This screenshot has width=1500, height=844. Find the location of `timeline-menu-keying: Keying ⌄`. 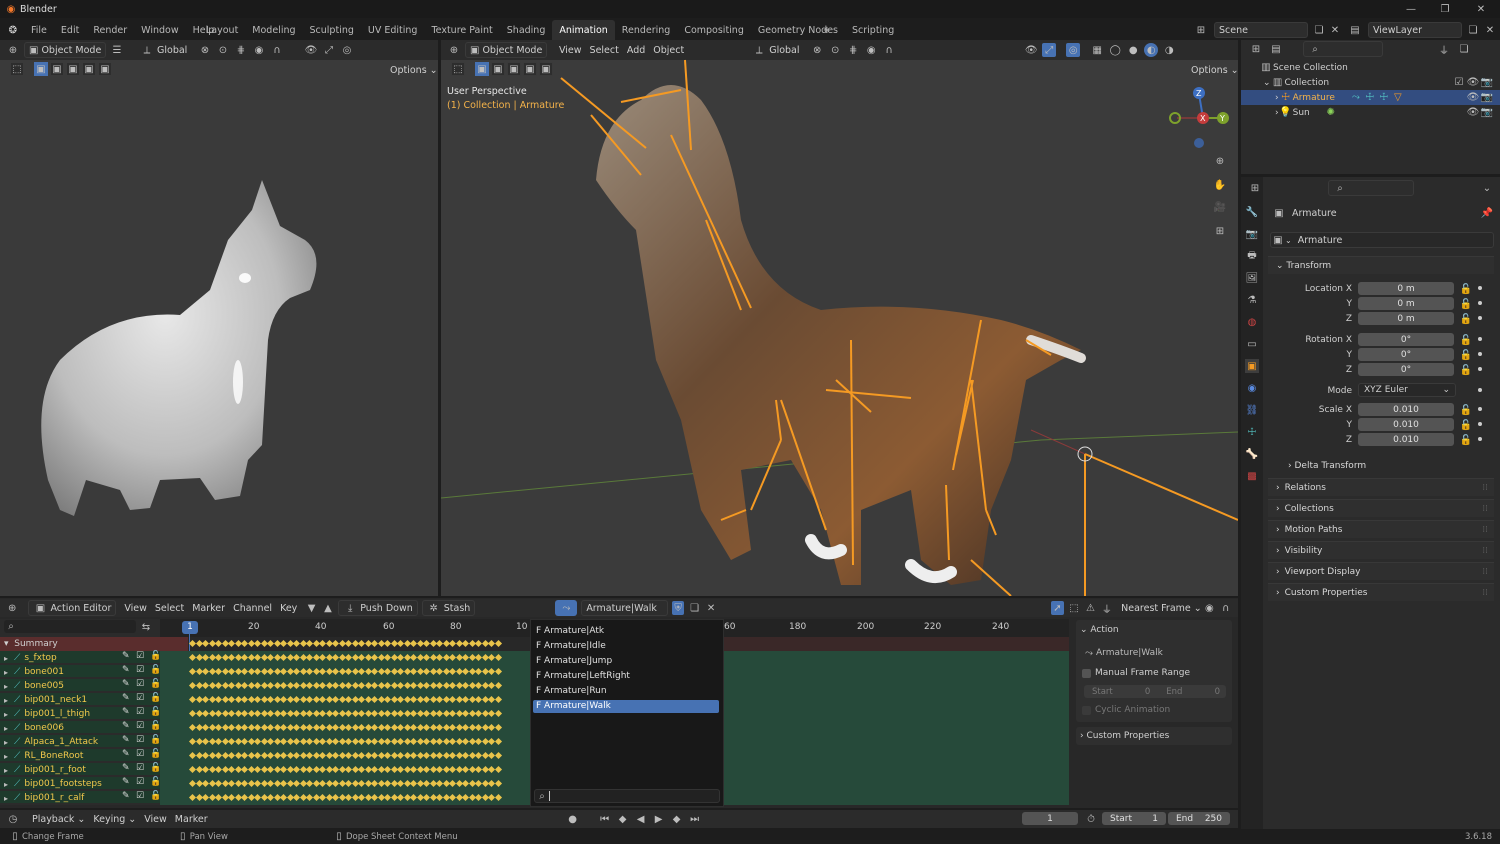

timeline-menu-keying: Keying ⌄ is located at coordinates (114, 819).